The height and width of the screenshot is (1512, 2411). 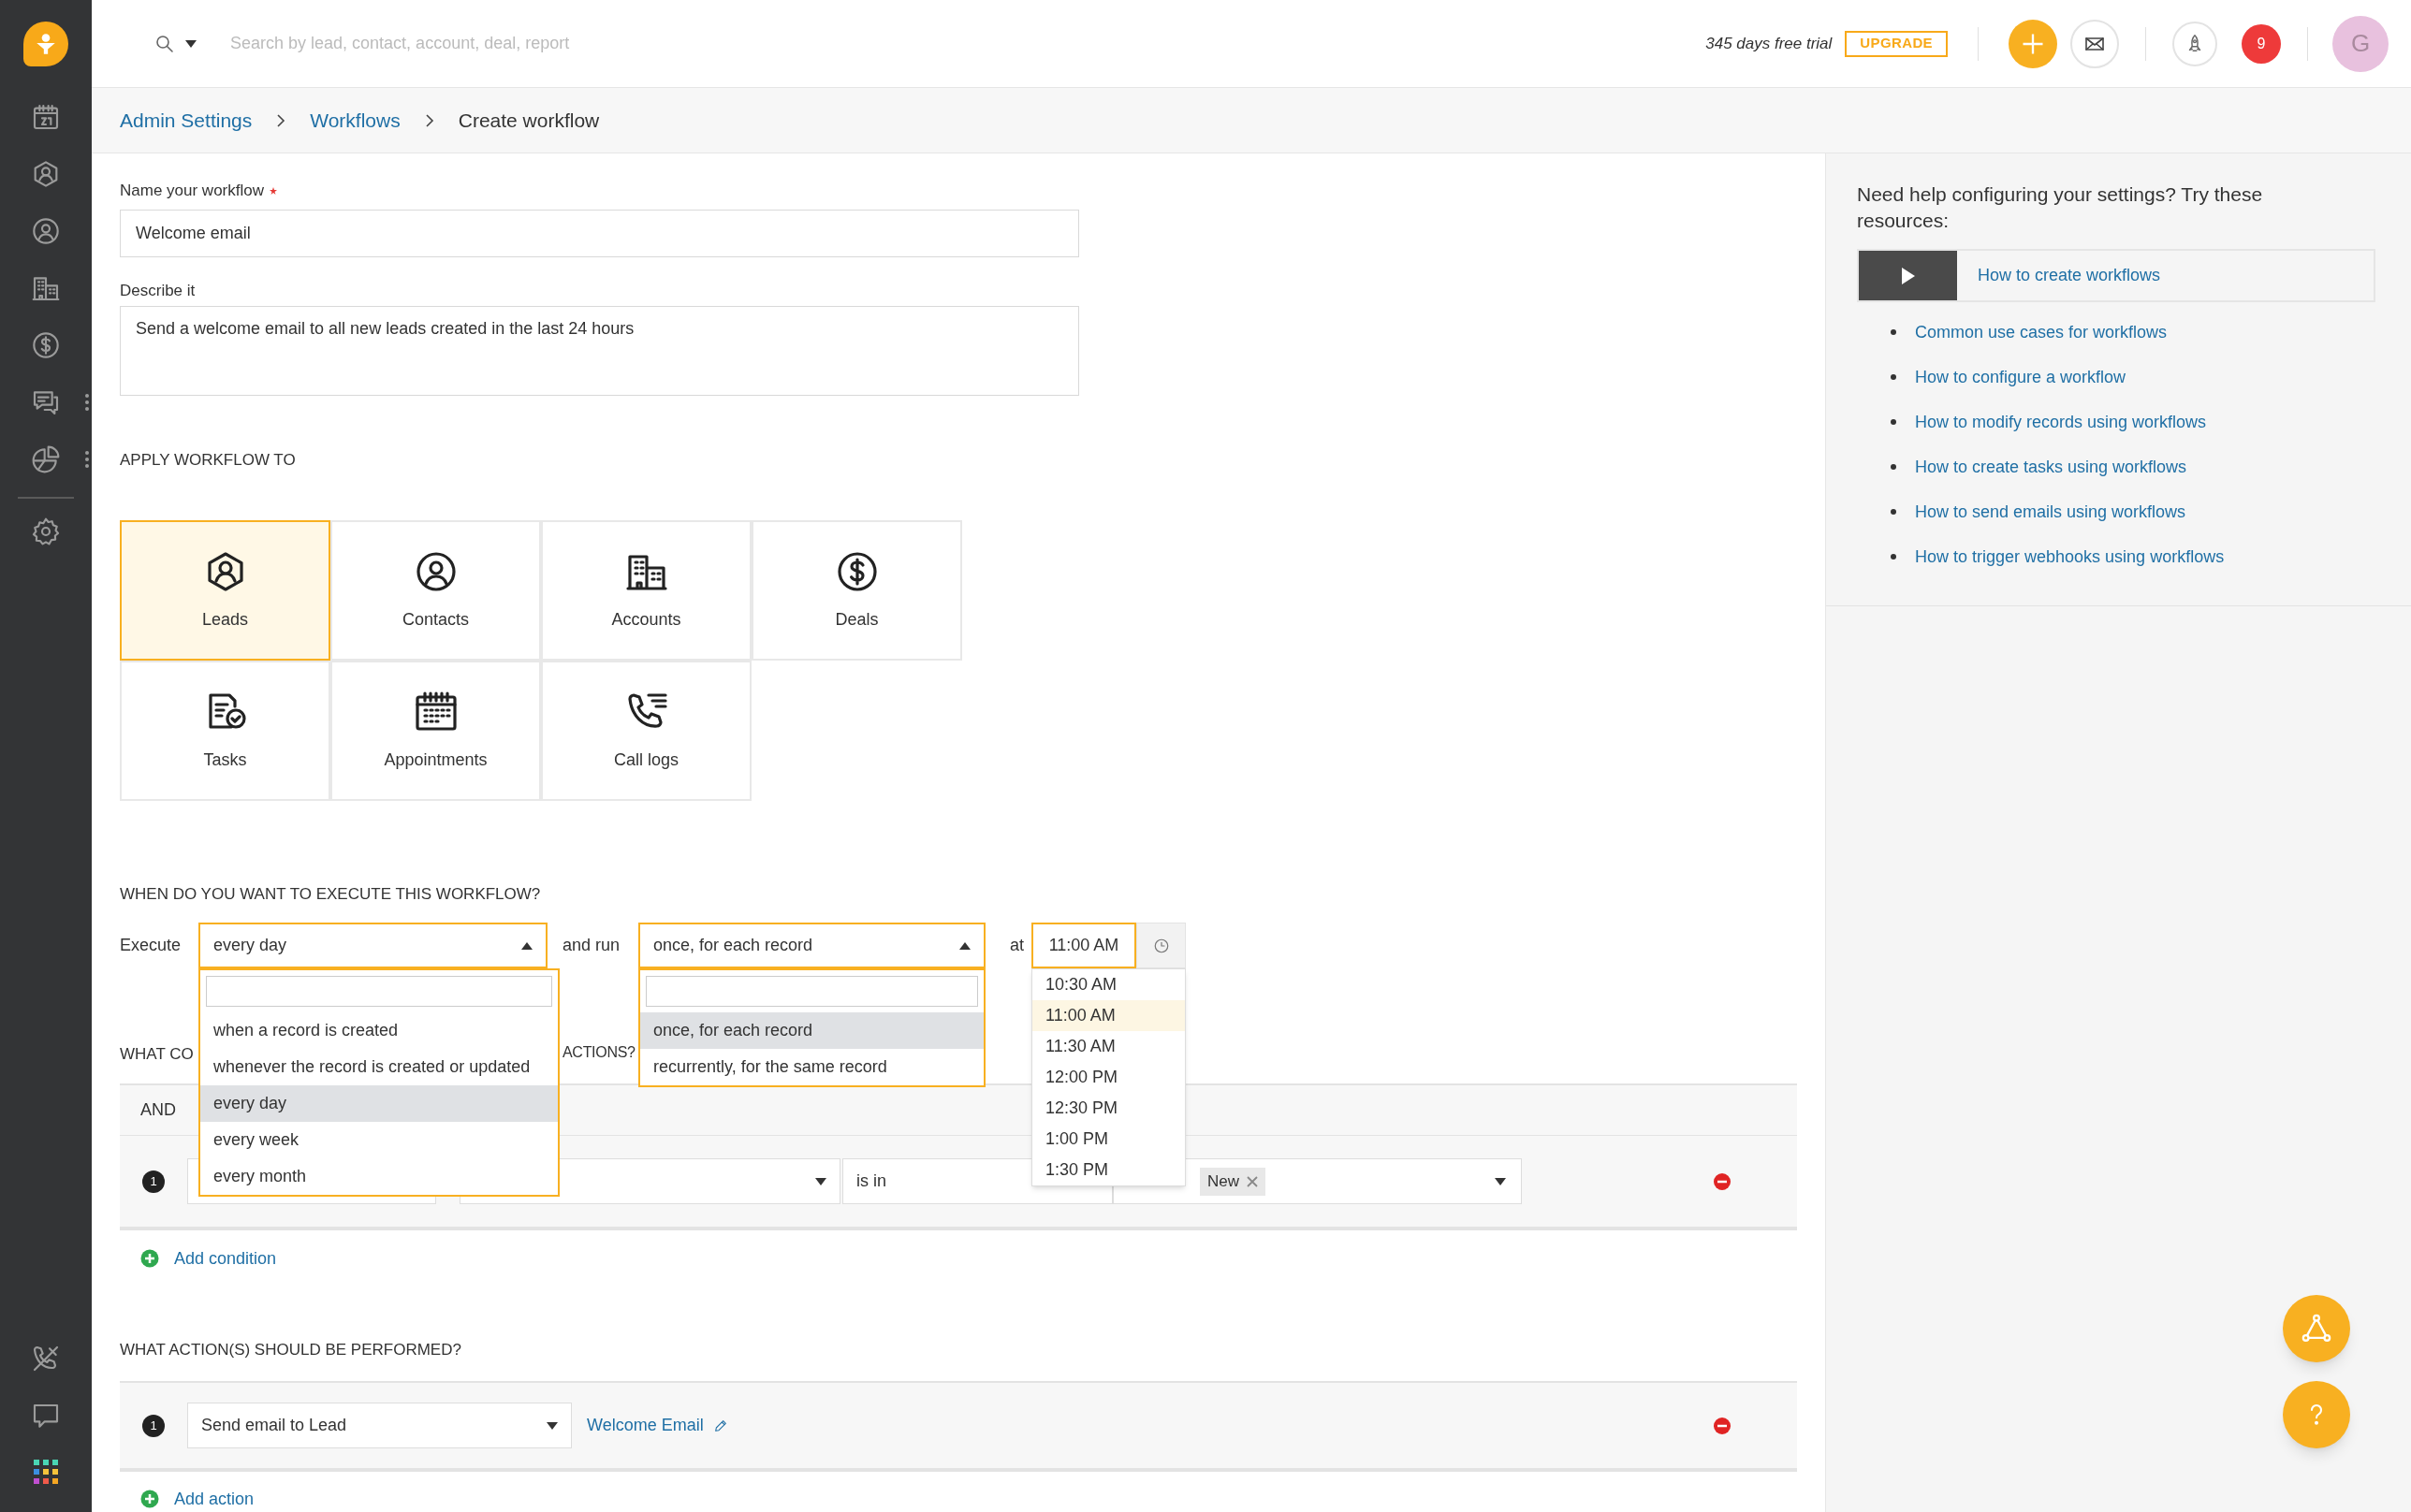 What do you see at coordinates (1769, 44) in the screenshot?
I see `trial-text: 345 days free trial` at bounding box center [1769, 44].